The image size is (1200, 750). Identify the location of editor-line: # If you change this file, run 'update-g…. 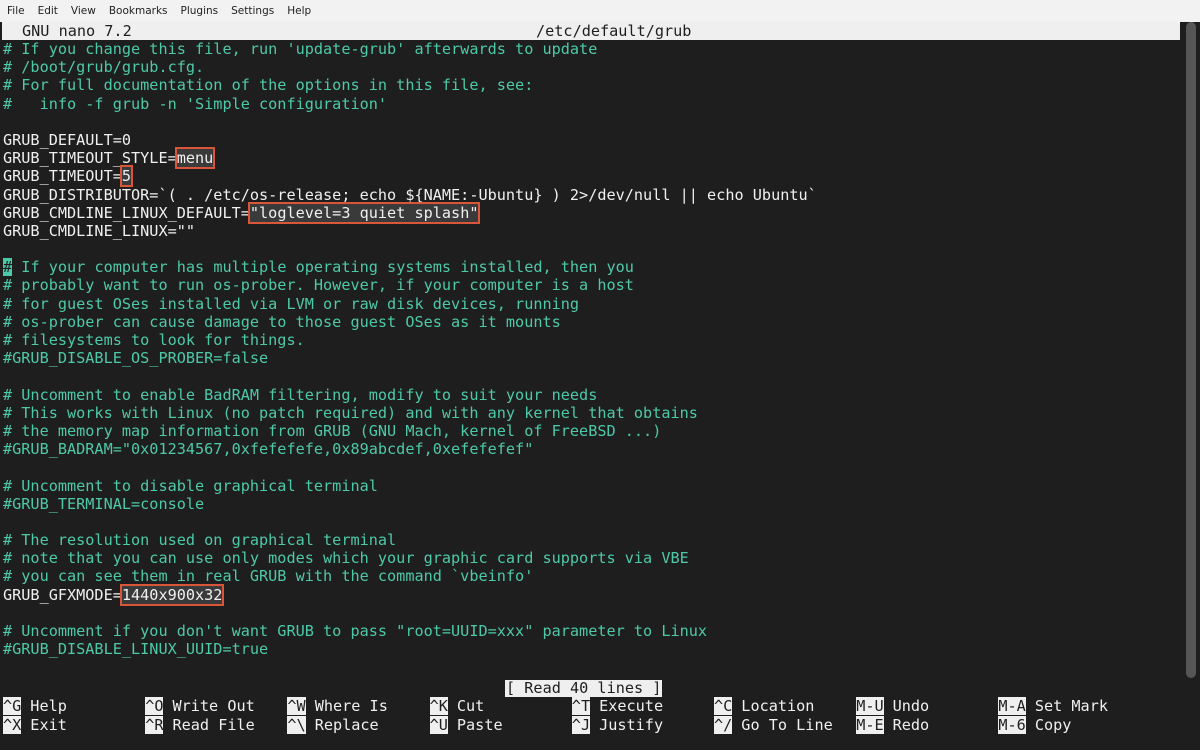
(592, 49).